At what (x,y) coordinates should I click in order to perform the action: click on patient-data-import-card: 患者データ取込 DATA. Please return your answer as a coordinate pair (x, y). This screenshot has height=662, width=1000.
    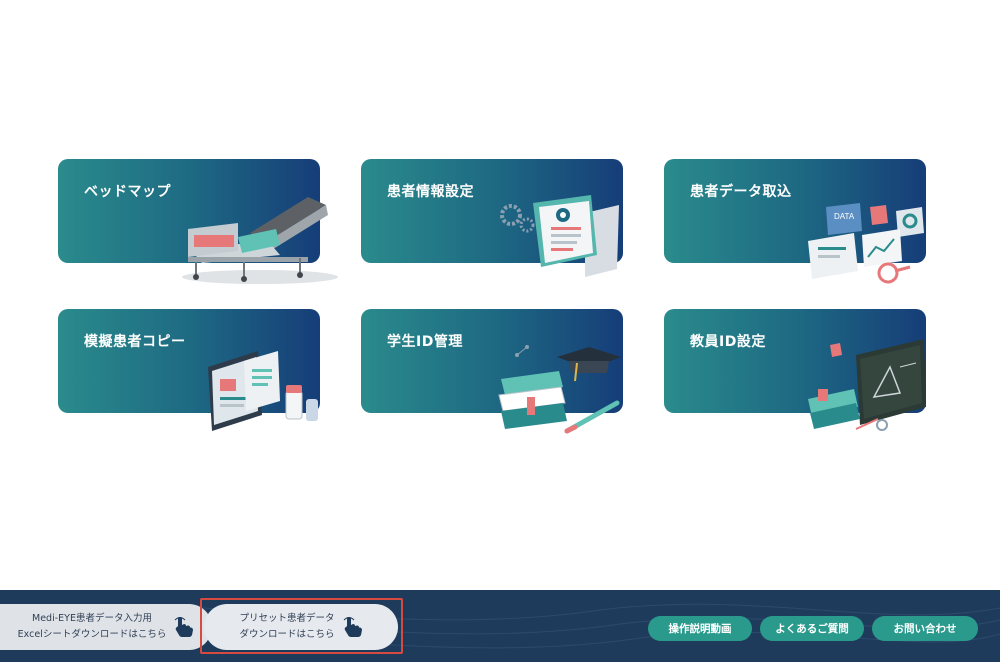
    Looking at the image, I should click on (795, 221).